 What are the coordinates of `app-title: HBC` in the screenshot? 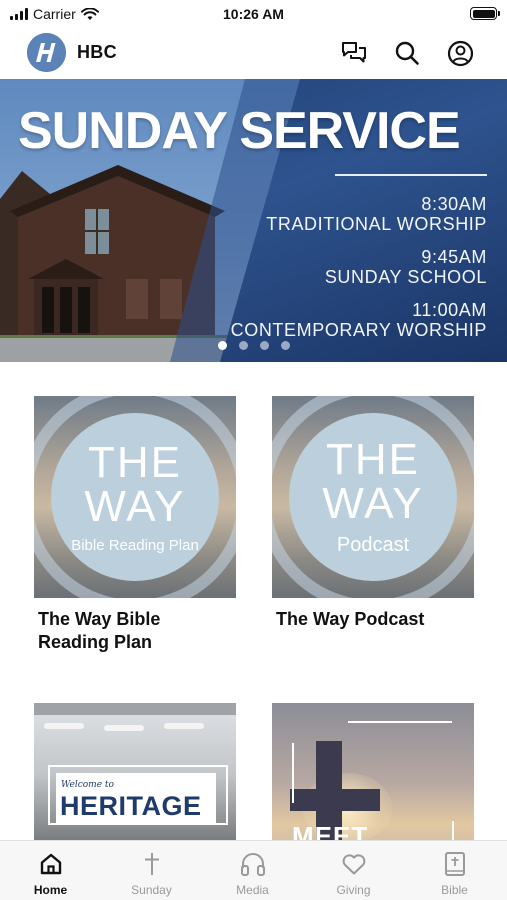 It's located at (97, 52).